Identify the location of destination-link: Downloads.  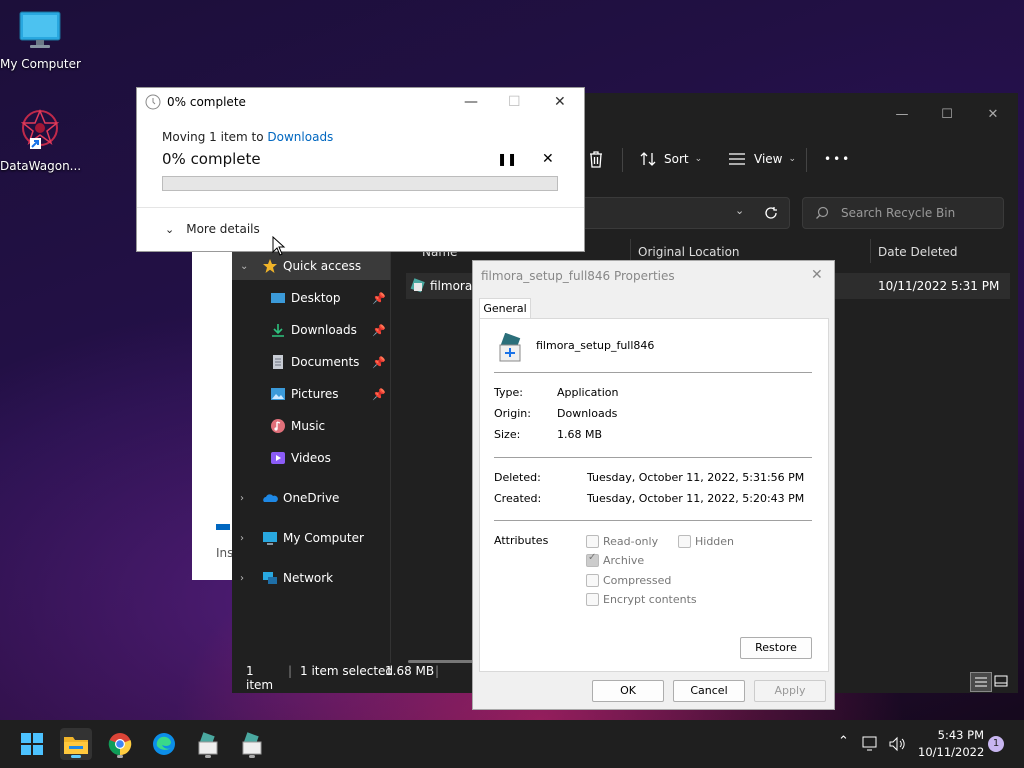
(300, 137).